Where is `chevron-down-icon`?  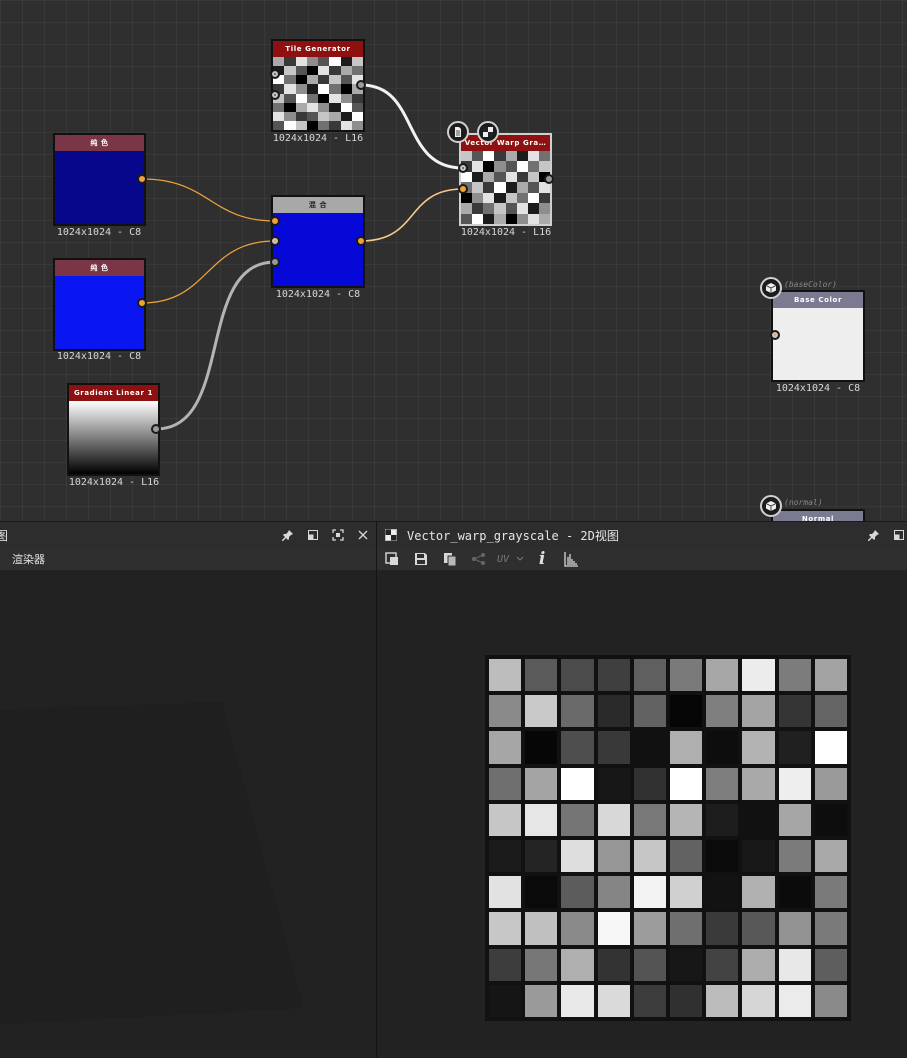 chevron-down-icon is located at coordinates (520, 558).